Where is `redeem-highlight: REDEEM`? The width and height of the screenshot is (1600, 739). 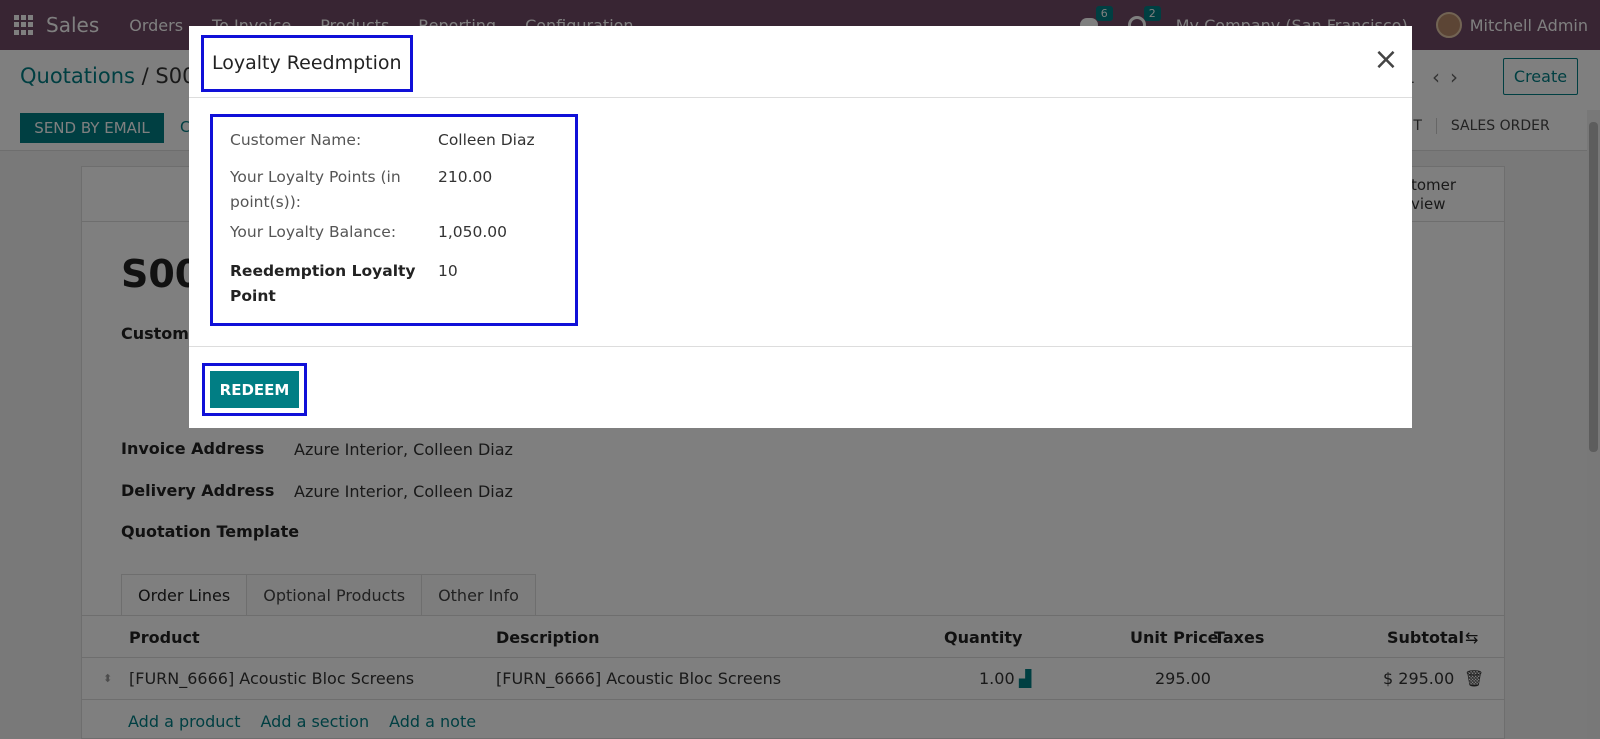 redeem-highlight: REDEEM is located at coordinates (254, 389).